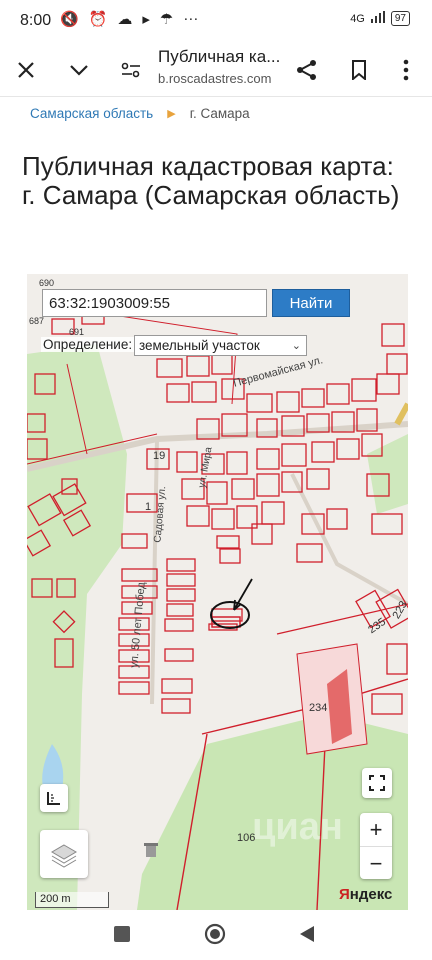 The height and width of the screenshot is (960, 432). I want to click on alarm-icon: ⏰, so click(98, 19).